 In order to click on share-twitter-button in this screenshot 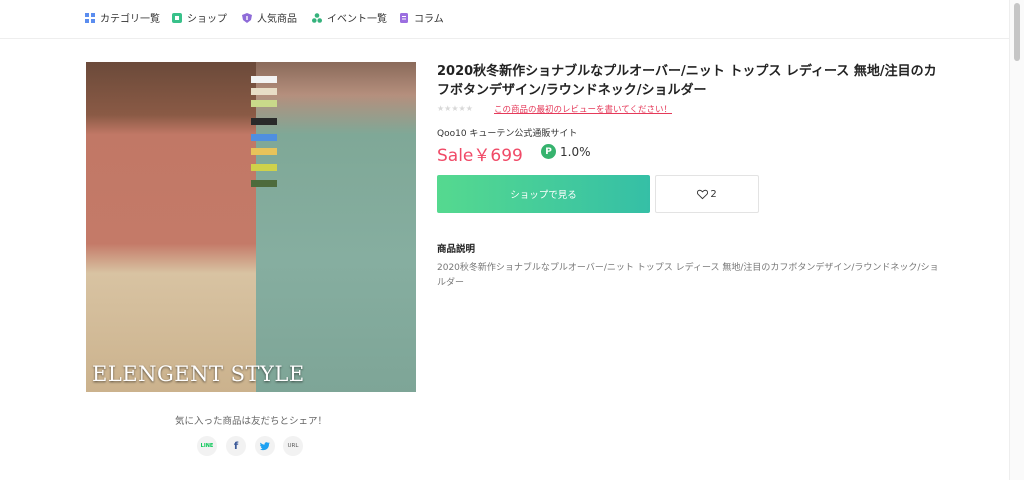, I will do `click(265, 446)`.